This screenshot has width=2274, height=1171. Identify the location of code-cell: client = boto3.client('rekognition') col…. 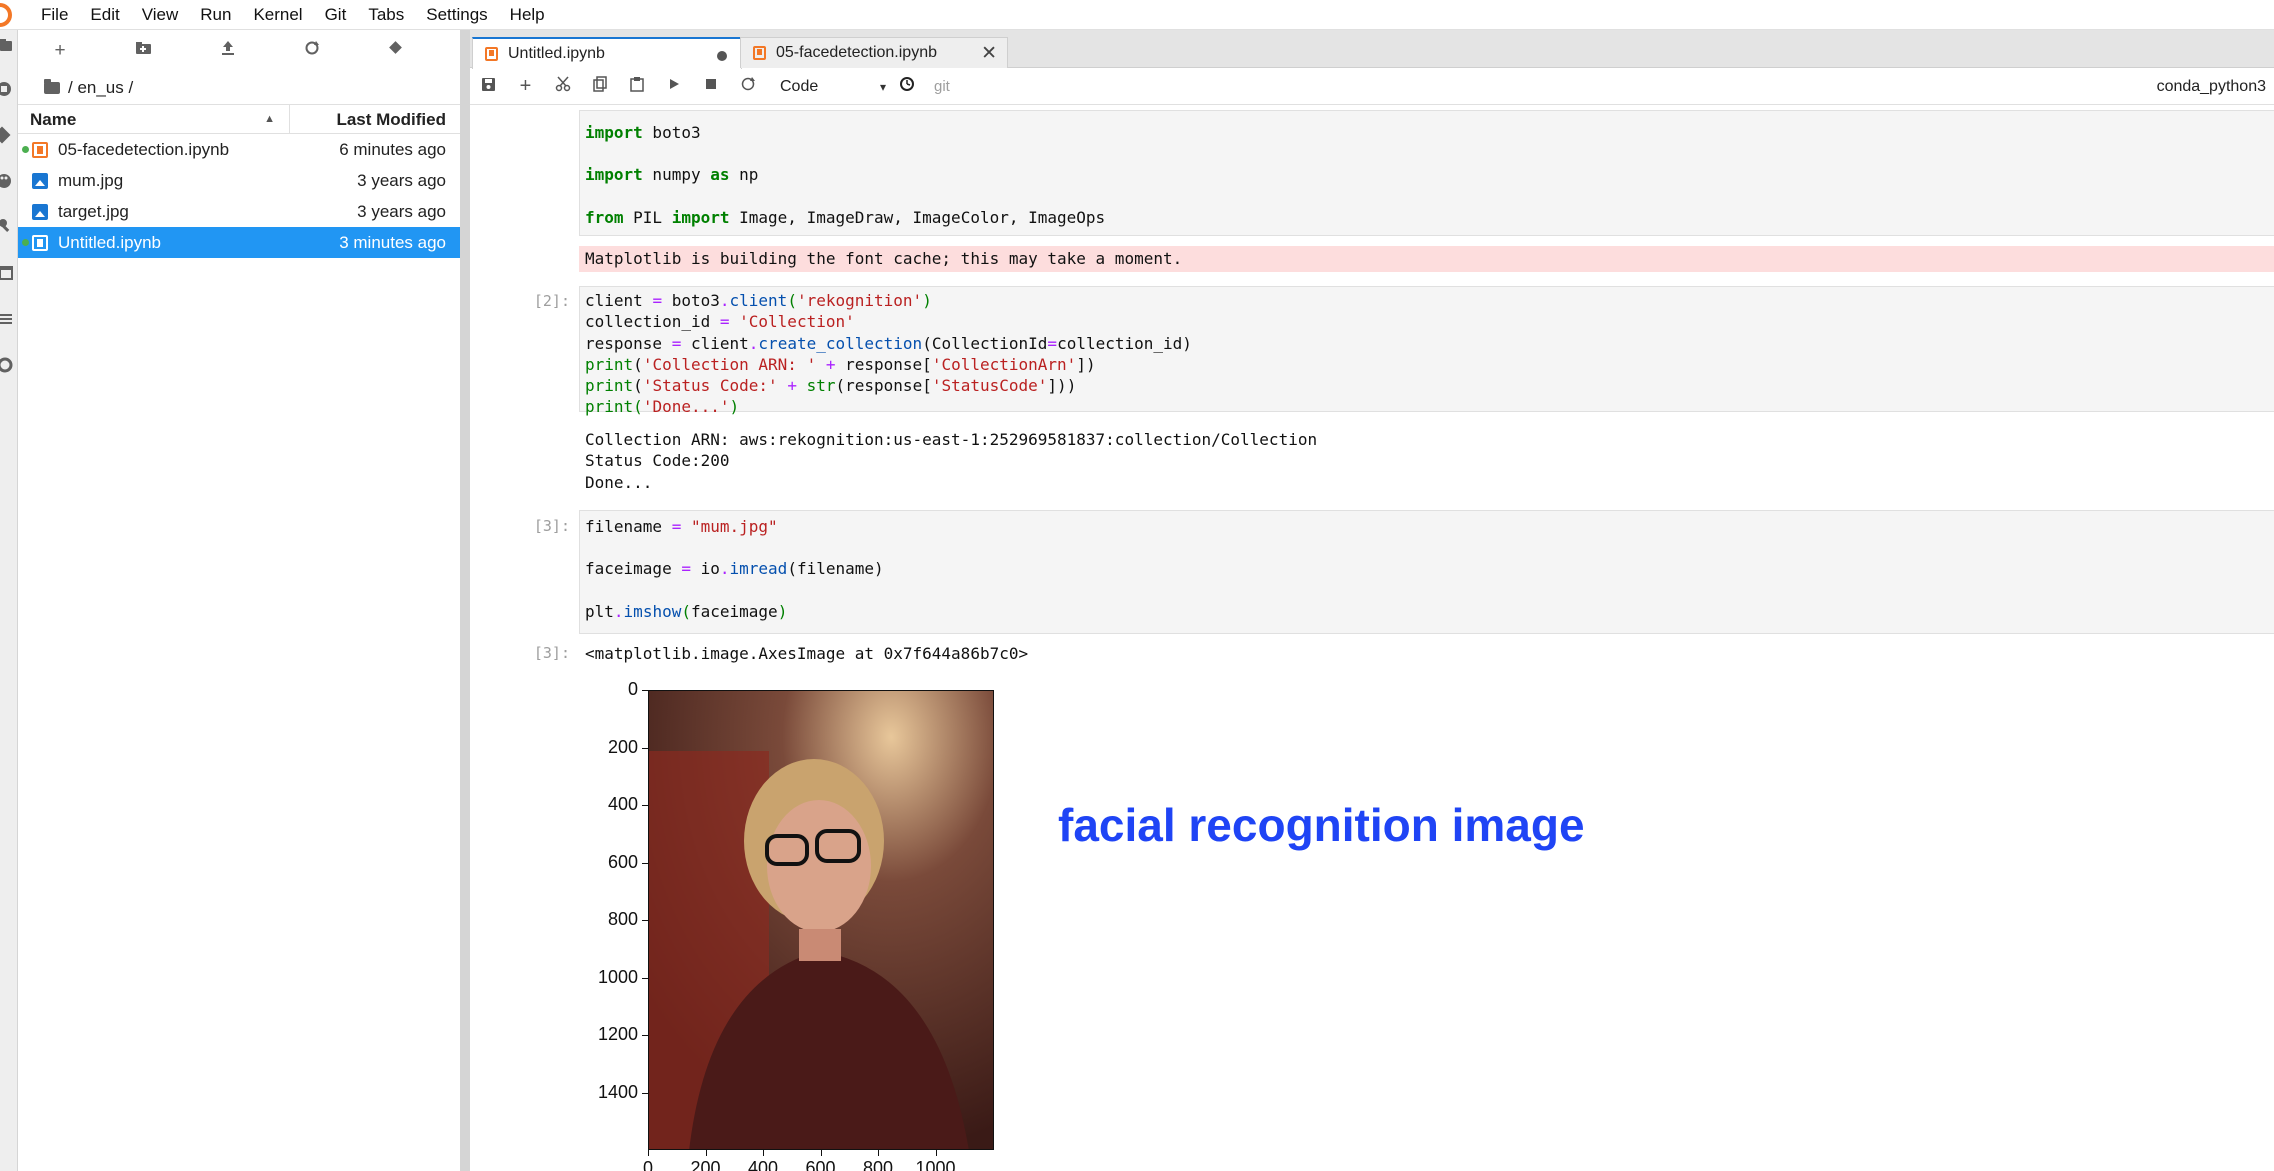
(1426, 351).